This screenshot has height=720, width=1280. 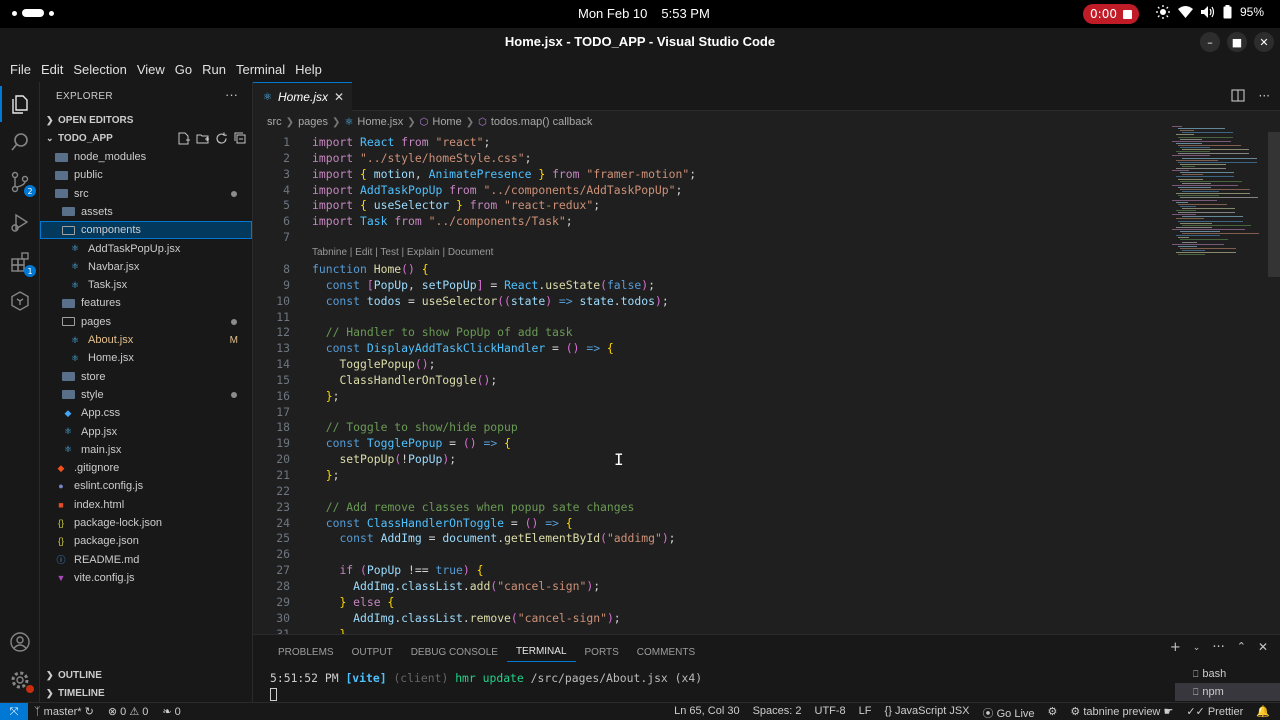 What do you see at coordinates (426, 586) in the screenshot?
I see `code-line: 28 AddImg.classList.add("cancel-sign");` at bounding box center [426, 586].